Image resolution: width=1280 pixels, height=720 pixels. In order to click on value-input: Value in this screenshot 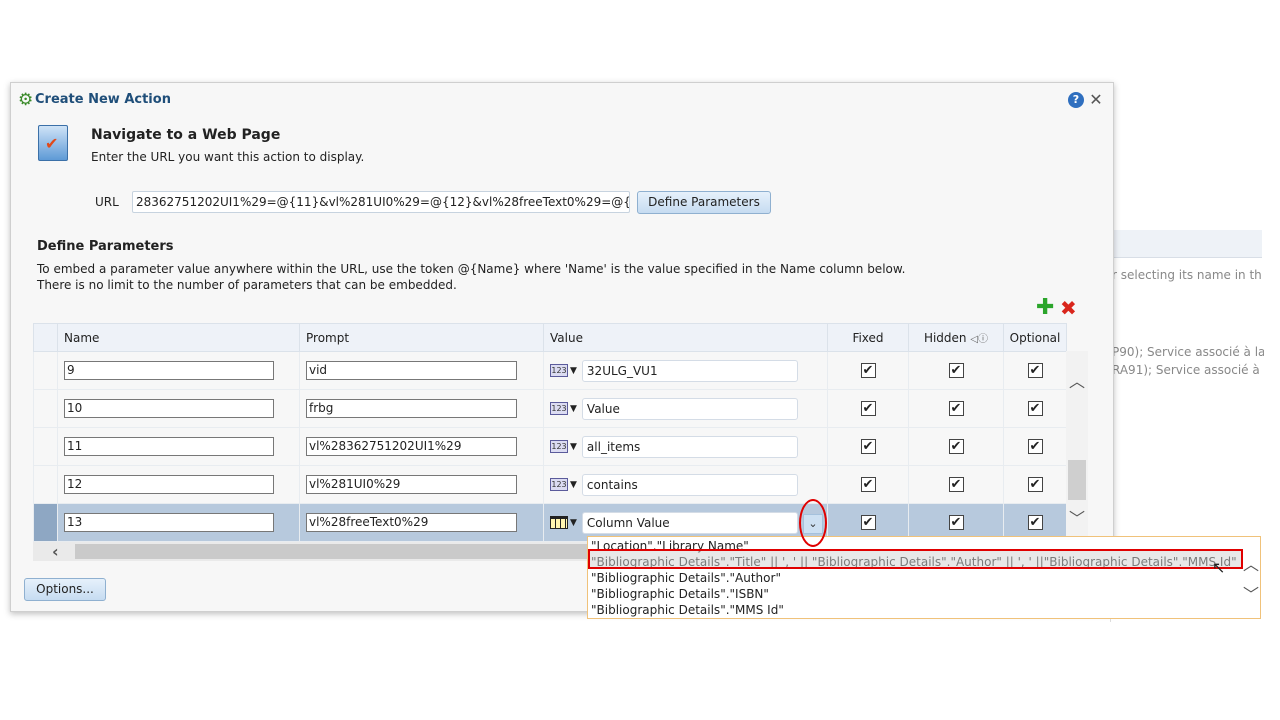, I will do `click(689, 408)`.